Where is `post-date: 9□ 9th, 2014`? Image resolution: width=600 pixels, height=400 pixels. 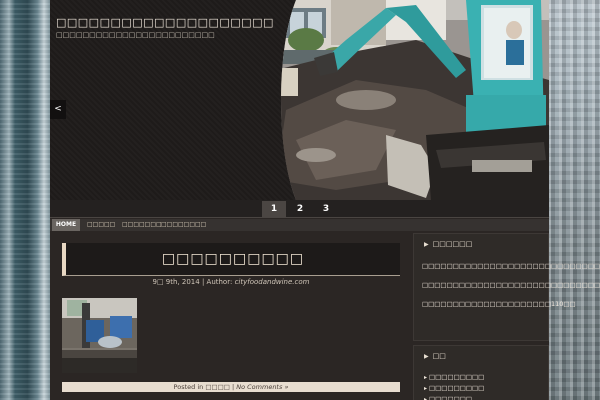 post-date: 9□ 9th, 2014 is located at coordinates (176, 282).